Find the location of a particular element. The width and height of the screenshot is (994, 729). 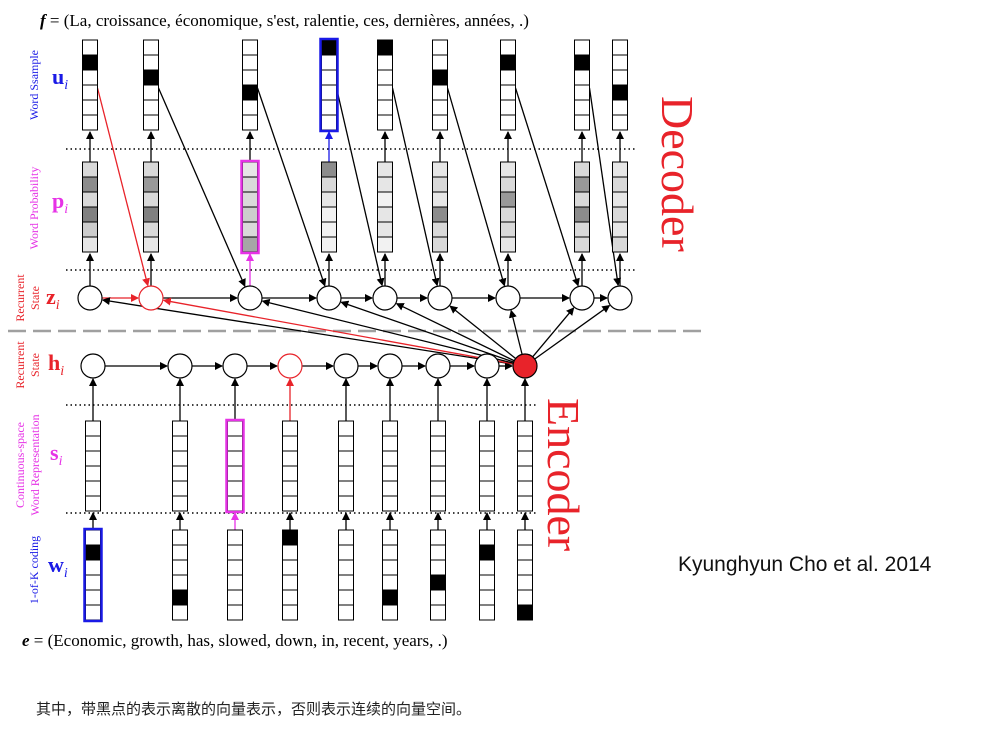

symbol-w-sub: i is located at coordinates (66, 573).